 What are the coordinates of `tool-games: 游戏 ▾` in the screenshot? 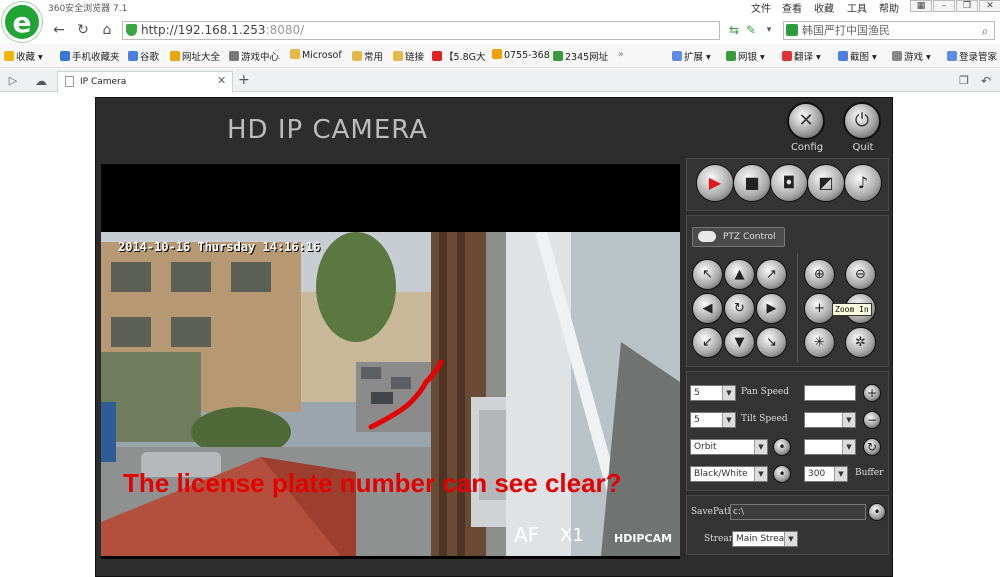 It's located at (911, 56).